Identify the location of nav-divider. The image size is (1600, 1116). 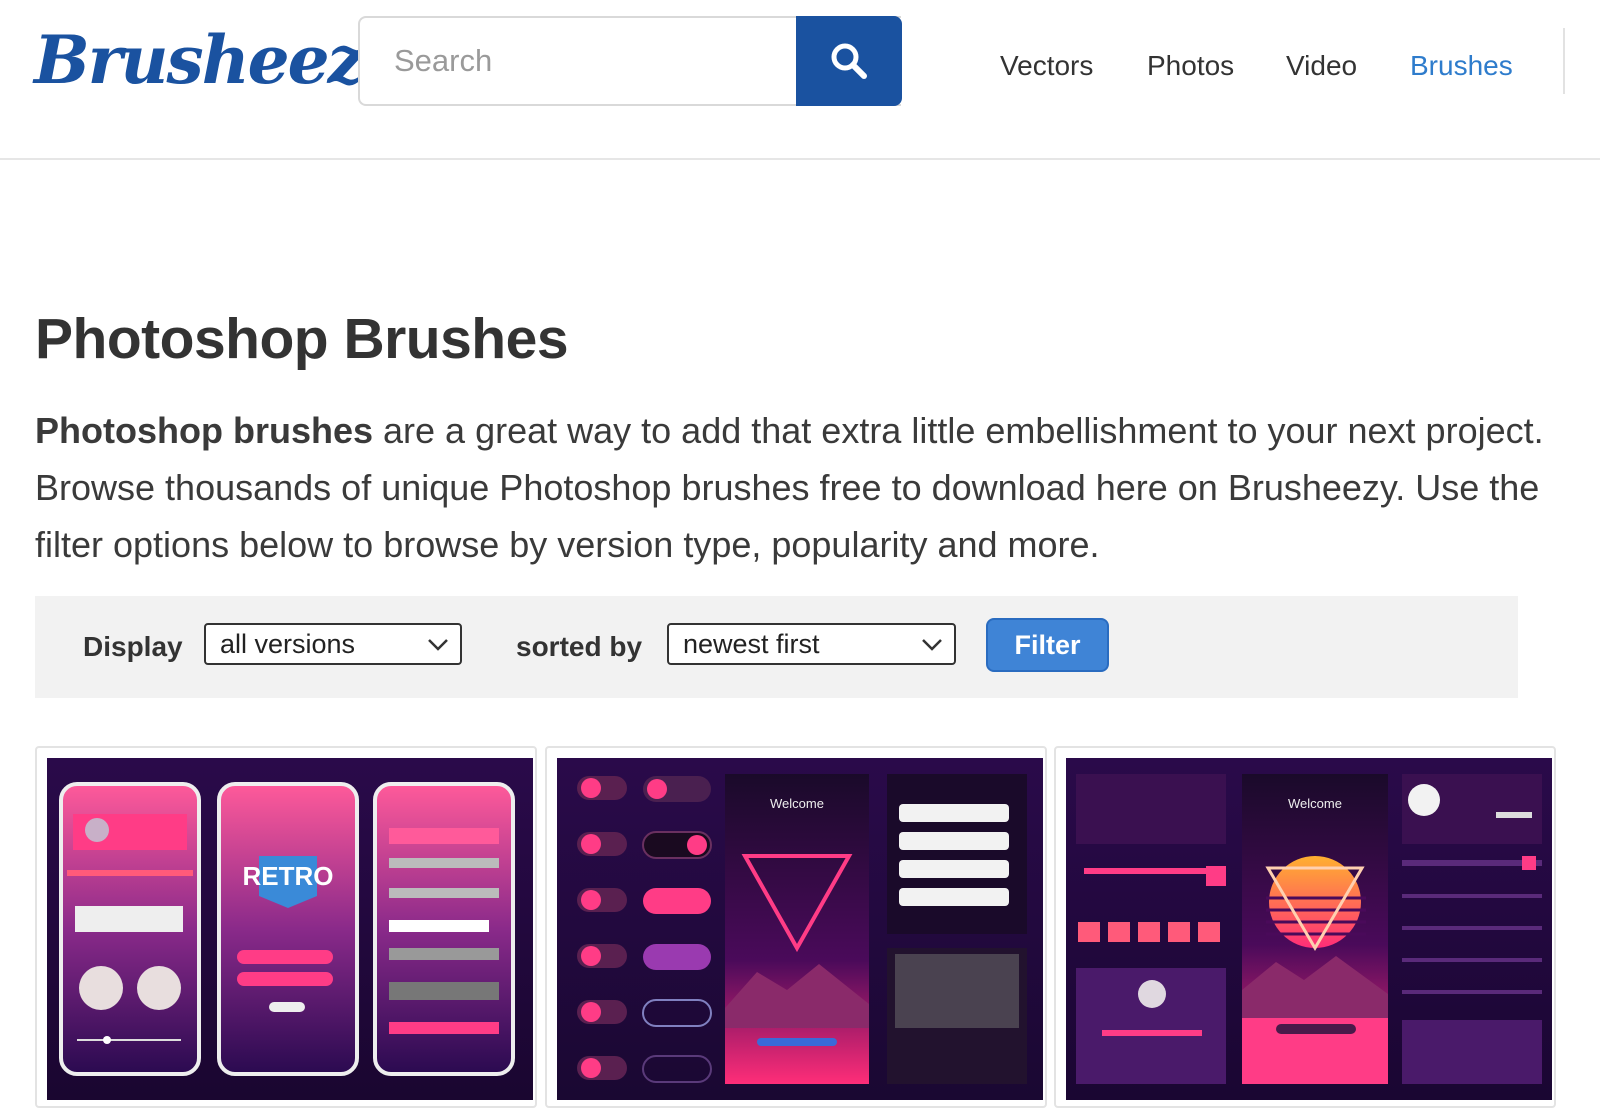
(1564, 61).